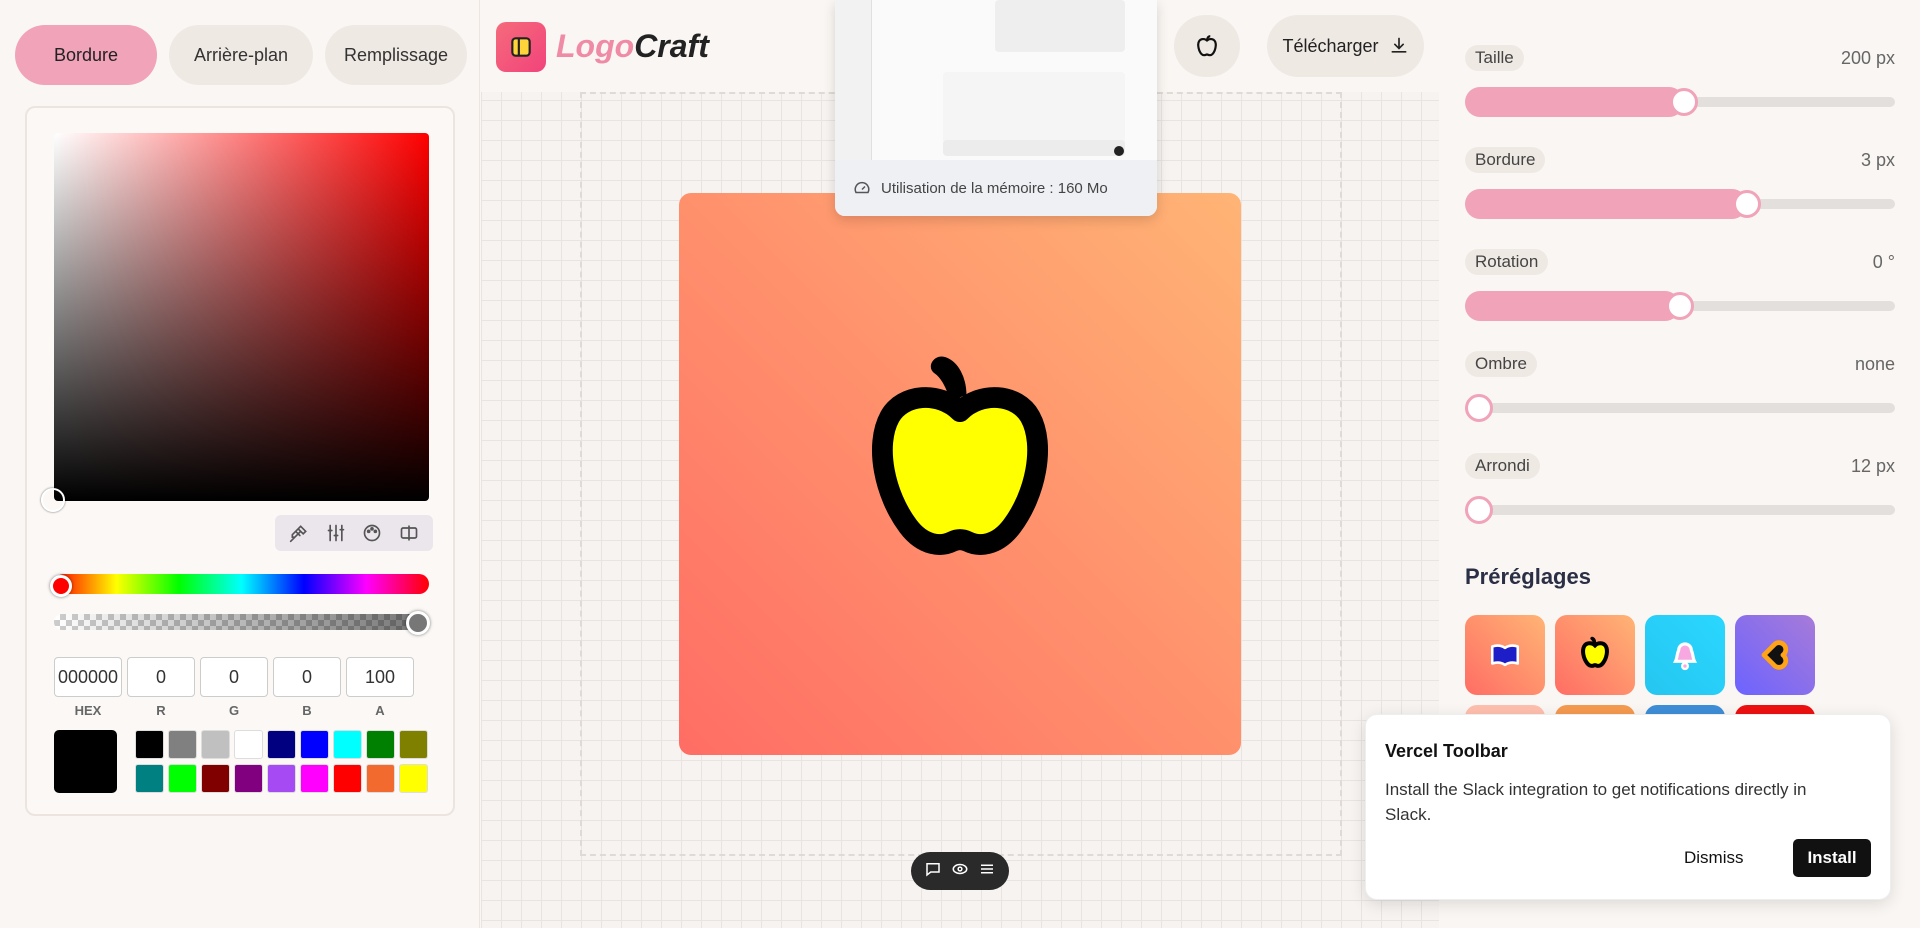 The image size is (1920, 928). I want to click on border-label: Bordure, so click(1505, 160).